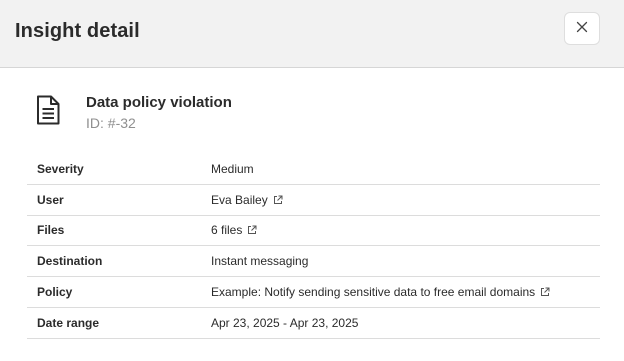 The height and width of the screenshot is (361, 624). What do you see at coordinates (55, 292) in the screenshot?
I see `policy-label: Policy` at bounding box center [55, 292].